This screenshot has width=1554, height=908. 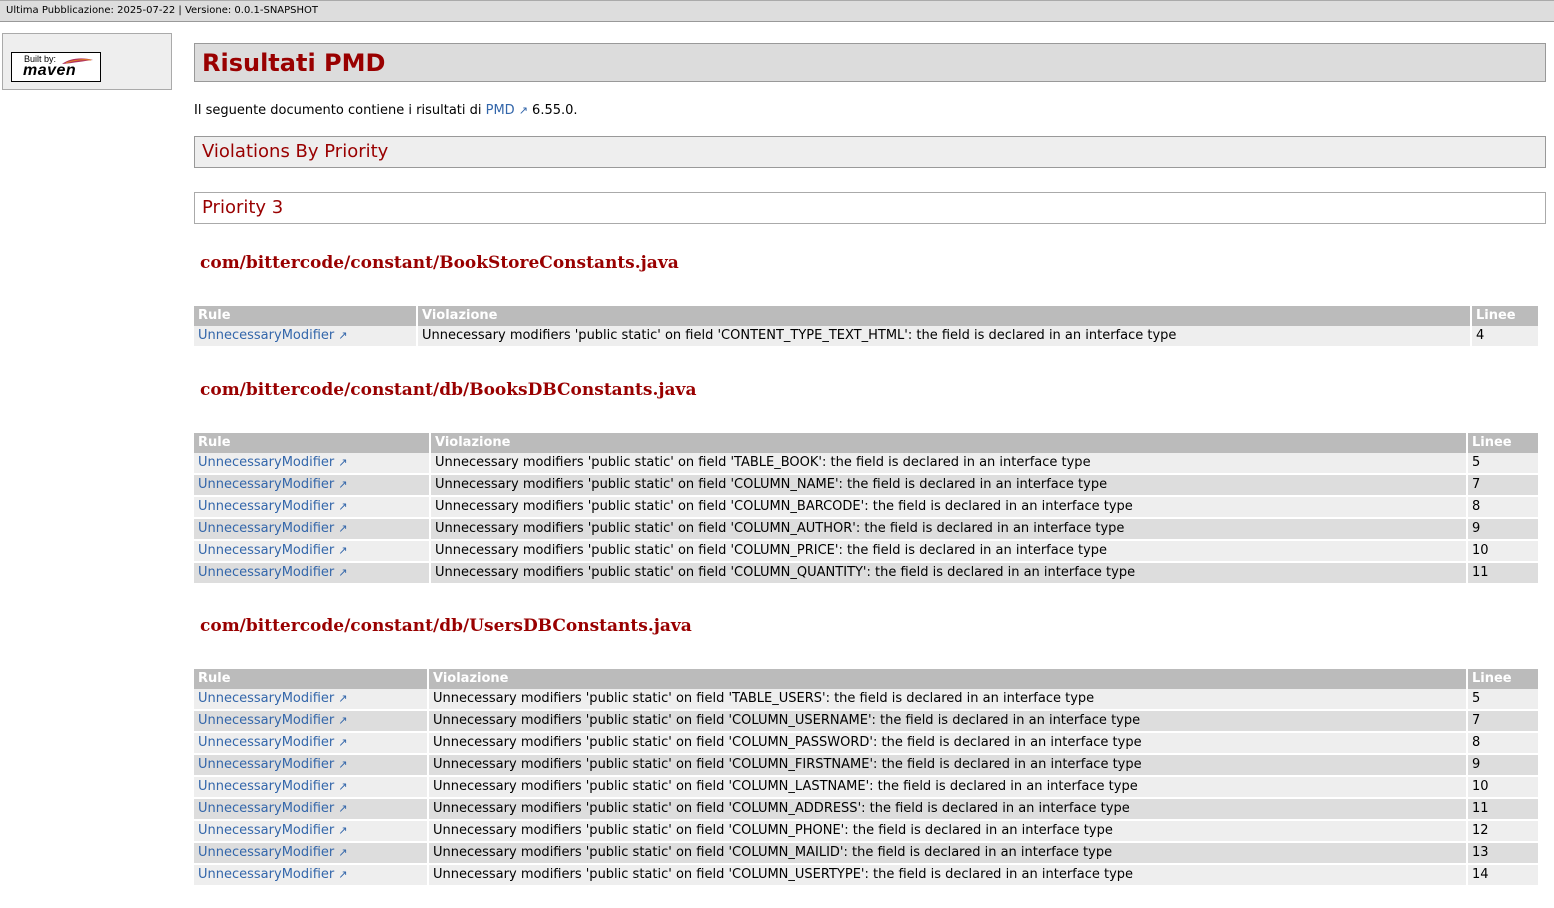 What do you see at coordinates (311, 443) in the screenshot?
I see `rule-column-header: Rule` at bounding box center [311, 443].